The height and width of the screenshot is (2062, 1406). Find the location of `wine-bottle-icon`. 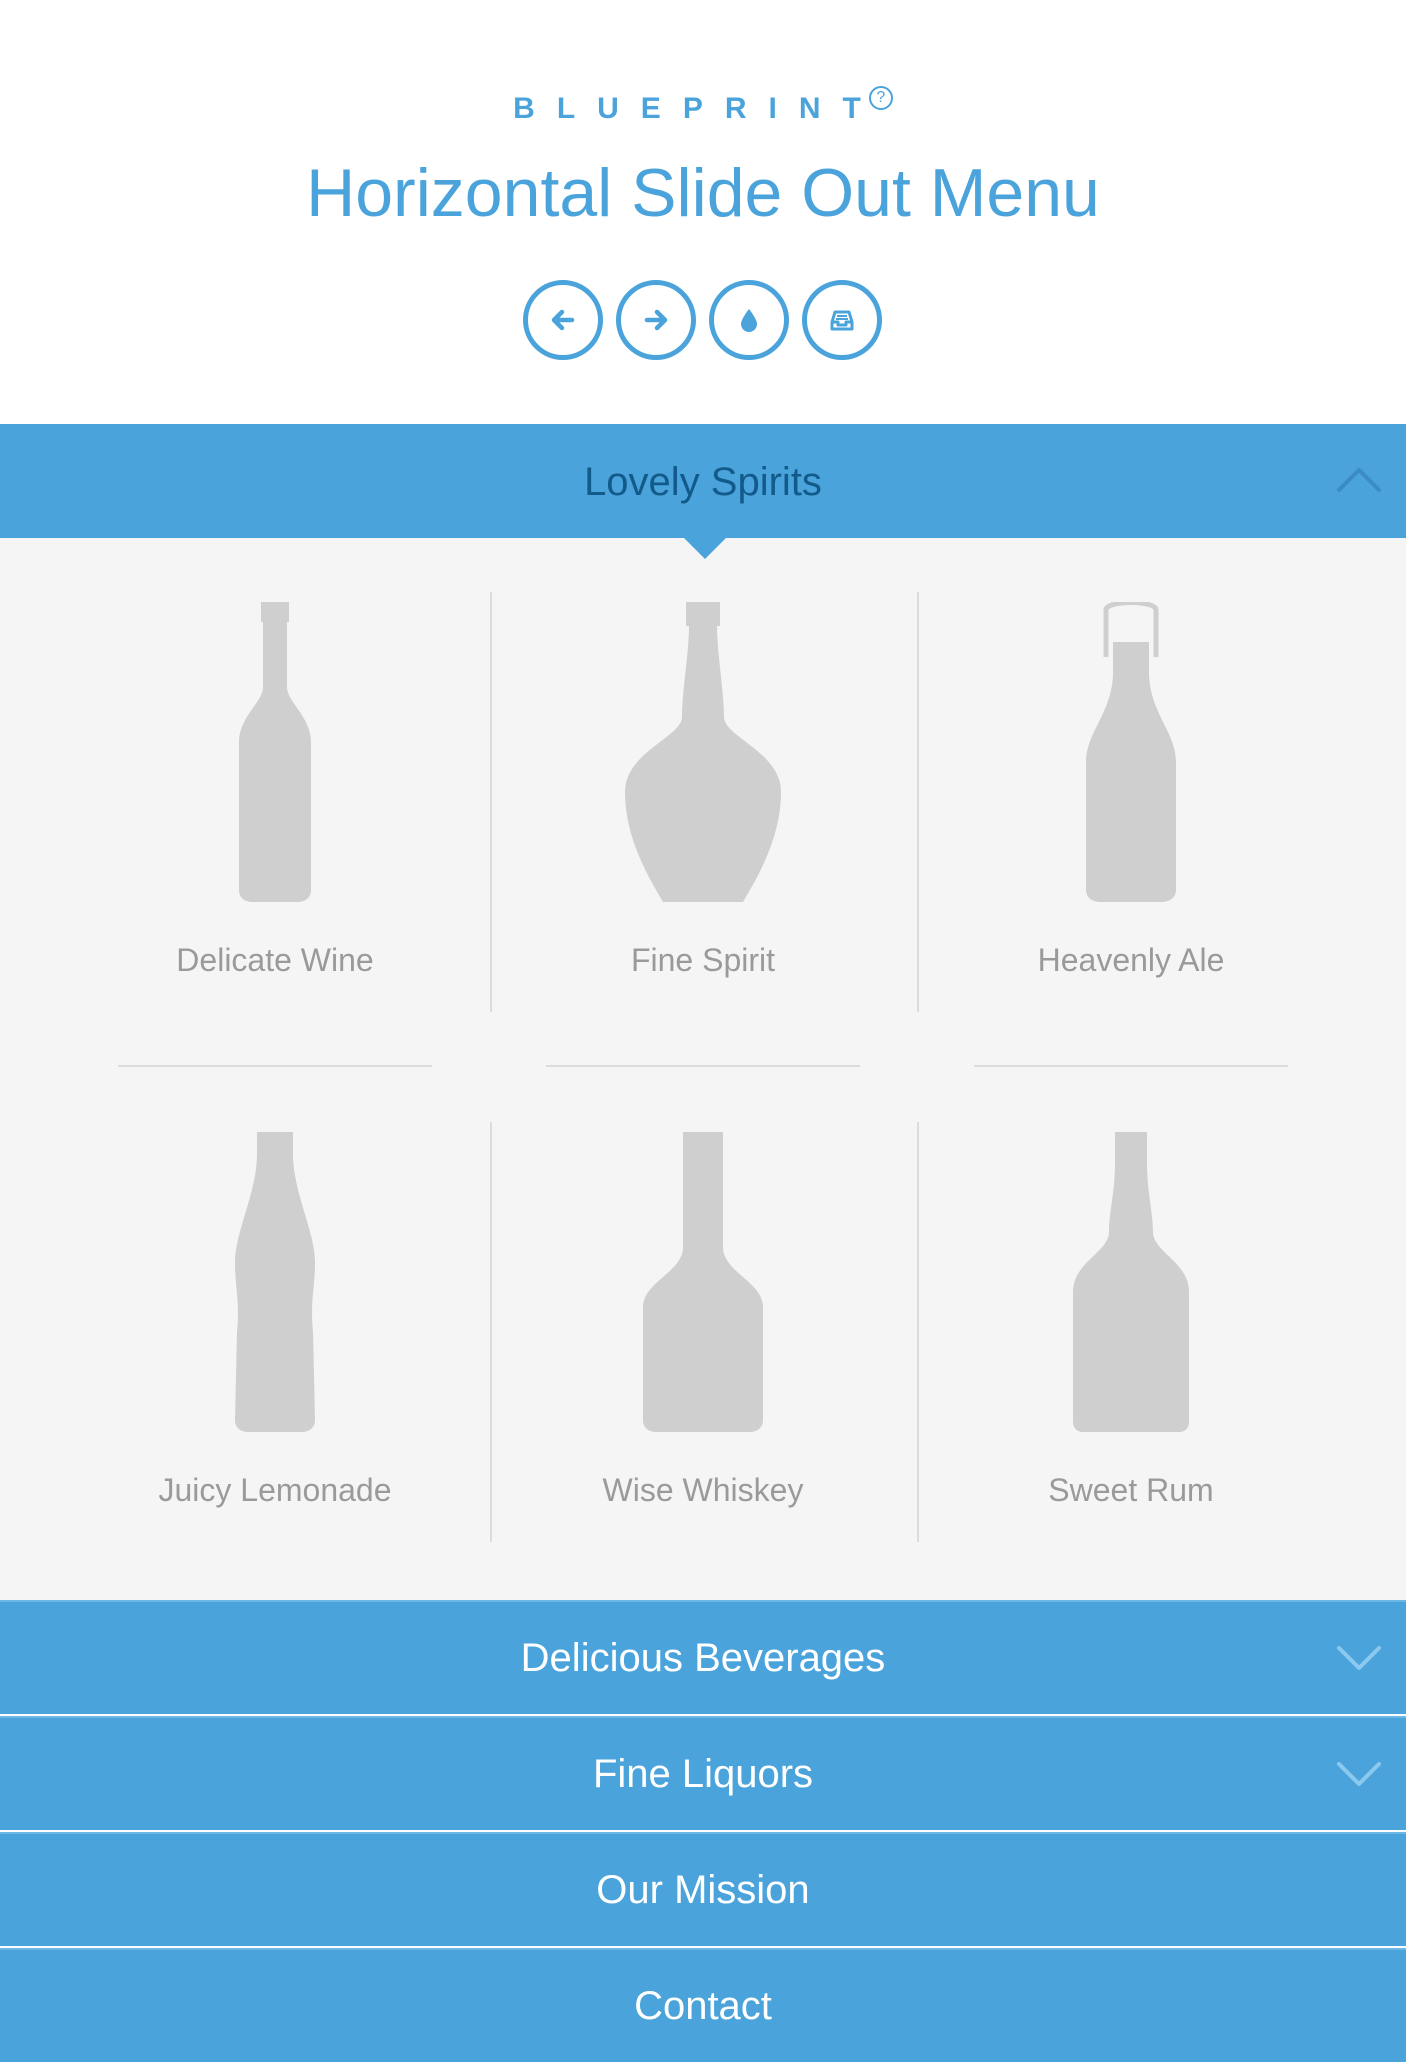

wine-bottle-icon is located at coordinates (275, 752).